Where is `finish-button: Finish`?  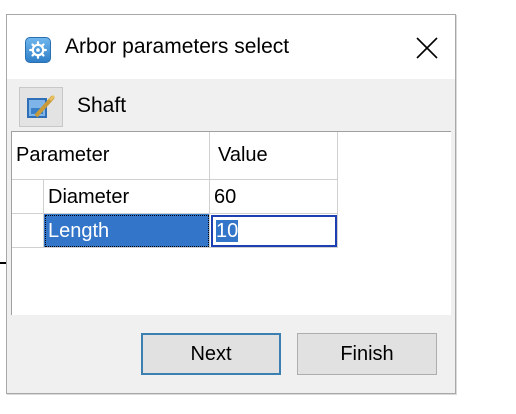 finish-button: Finish is located at coordinates (367, 354).